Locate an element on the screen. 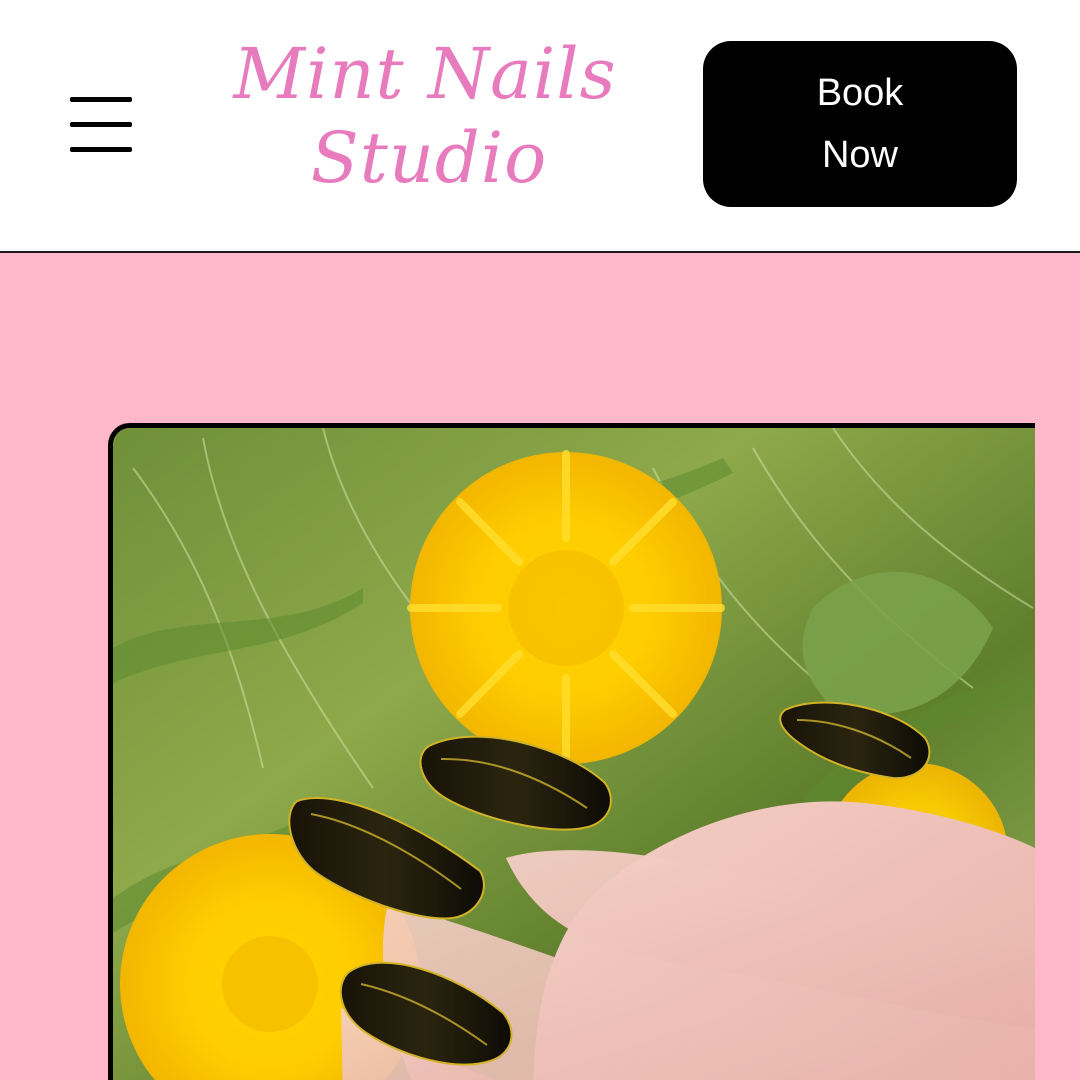 This screenshot has height=1080, width=1080. book-now-label: Book Now is located at coordinates (860, 124).